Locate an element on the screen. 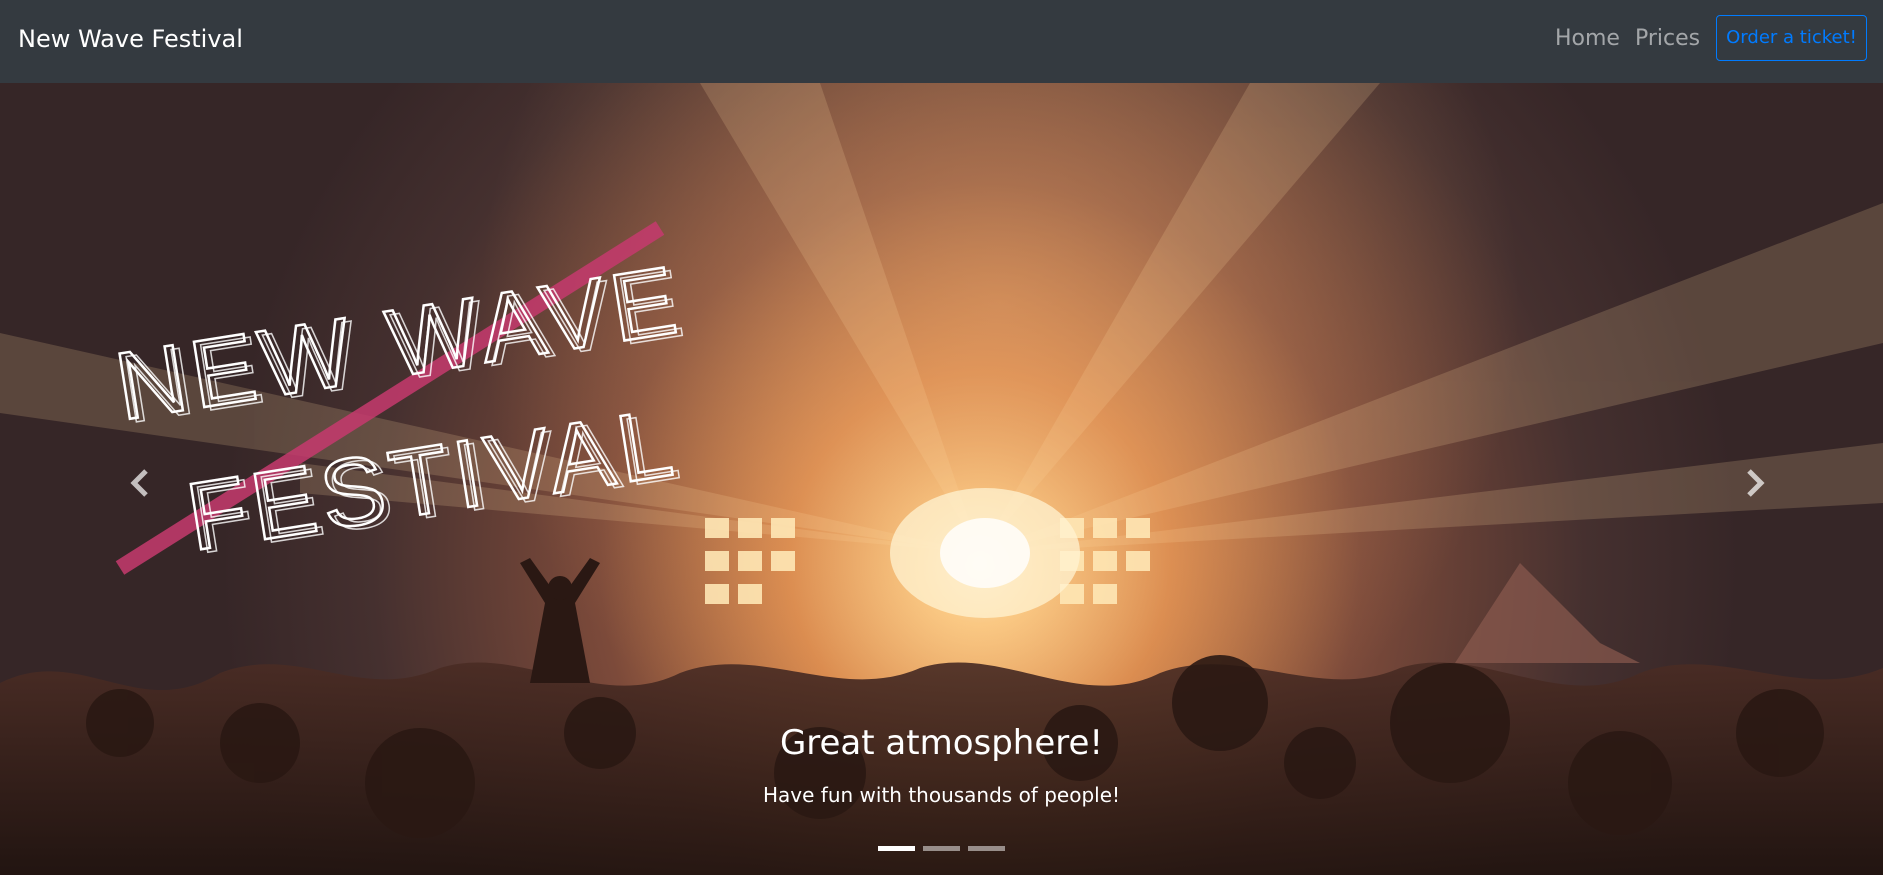  slide-title: Great atmosphere! is located at coordinates (941, 743).